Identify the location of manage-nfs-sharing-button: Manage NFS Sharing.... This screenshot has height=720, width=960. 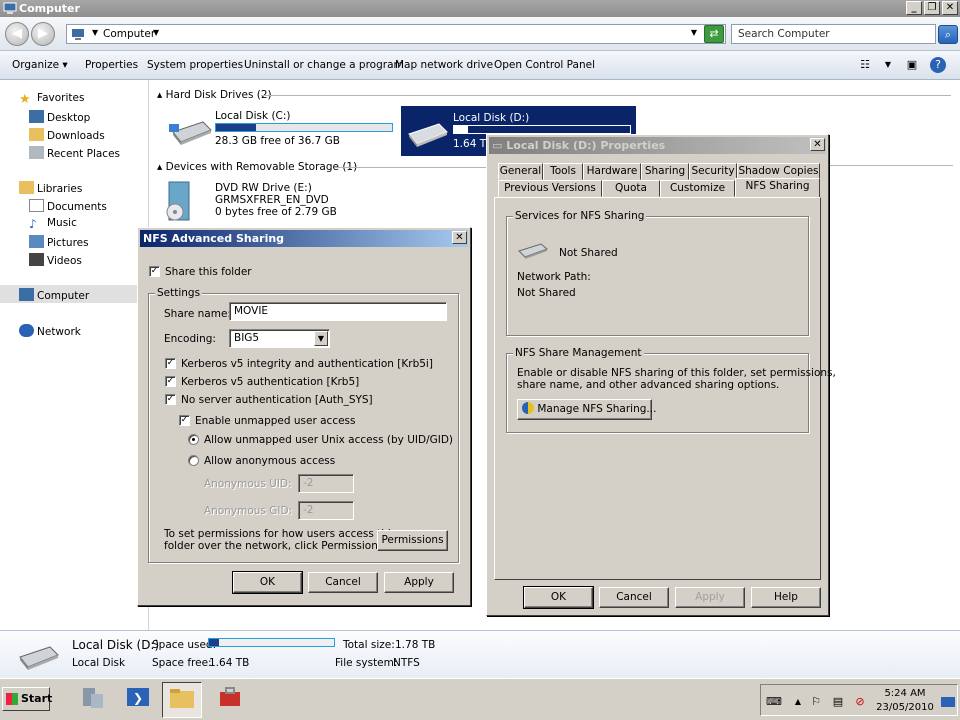
(586, 409).